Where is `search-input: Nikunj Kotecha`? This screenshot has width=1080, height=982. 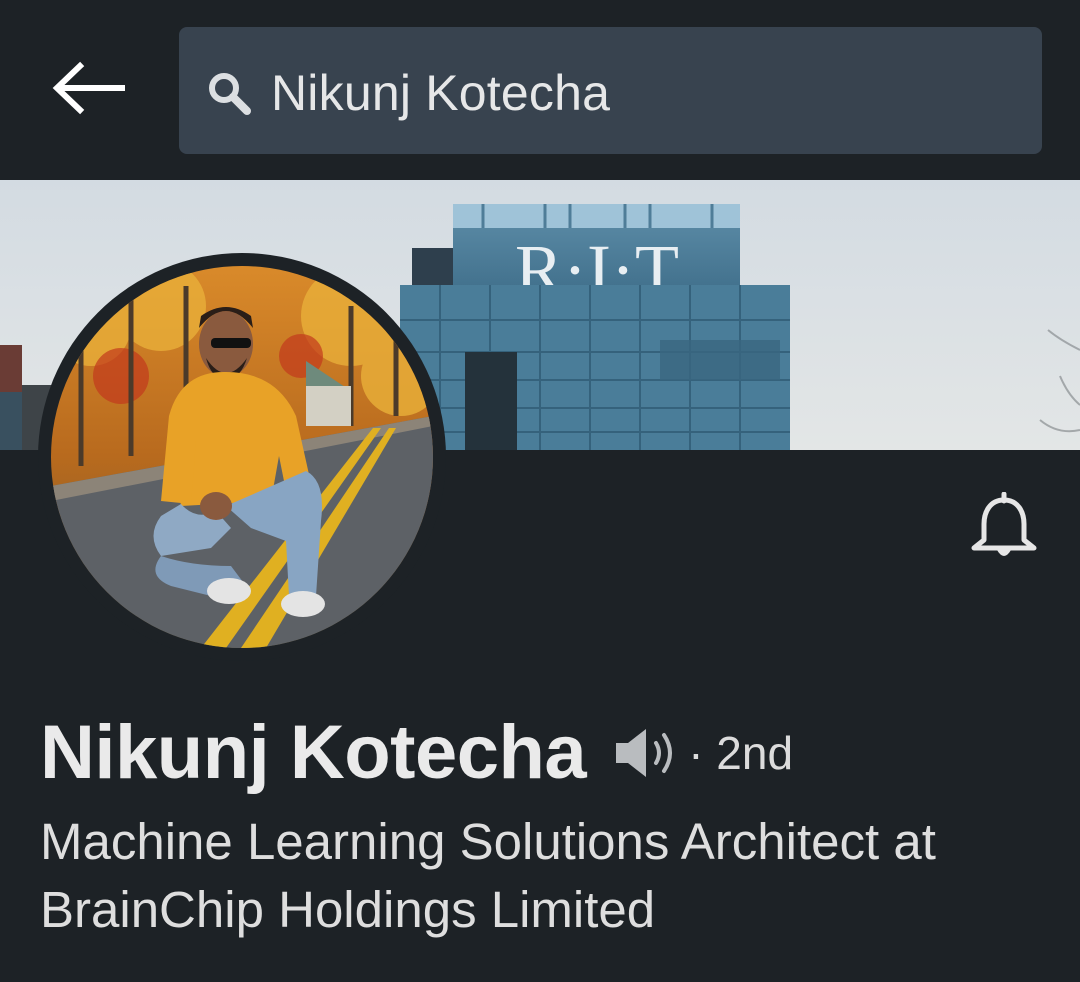 search-input: Nikunj Kotecha is located at coordinates (610, 90).